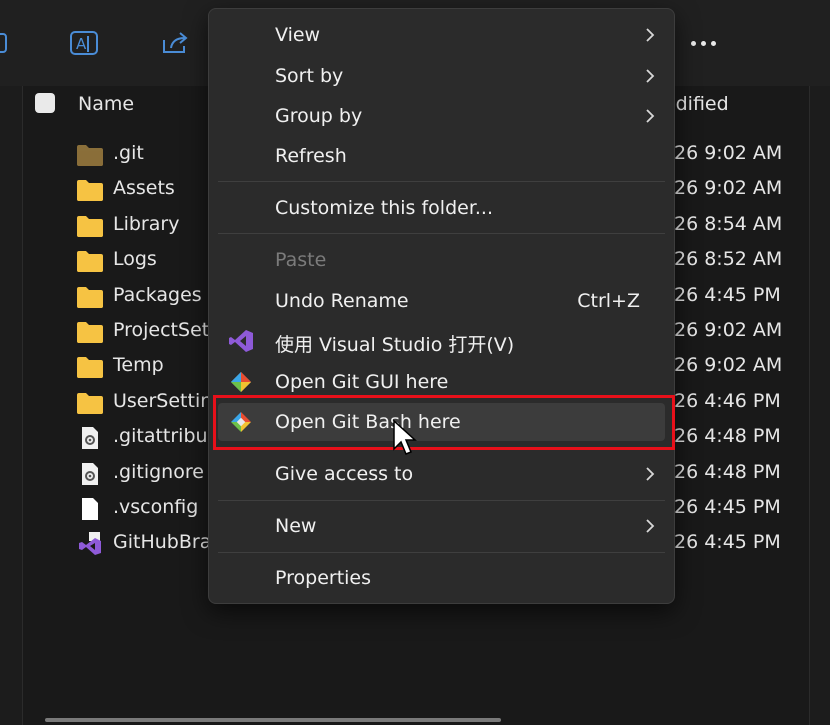  Describe the element at coordinates (10, 43) in the screenshot. I see `copy-icon` at that location.